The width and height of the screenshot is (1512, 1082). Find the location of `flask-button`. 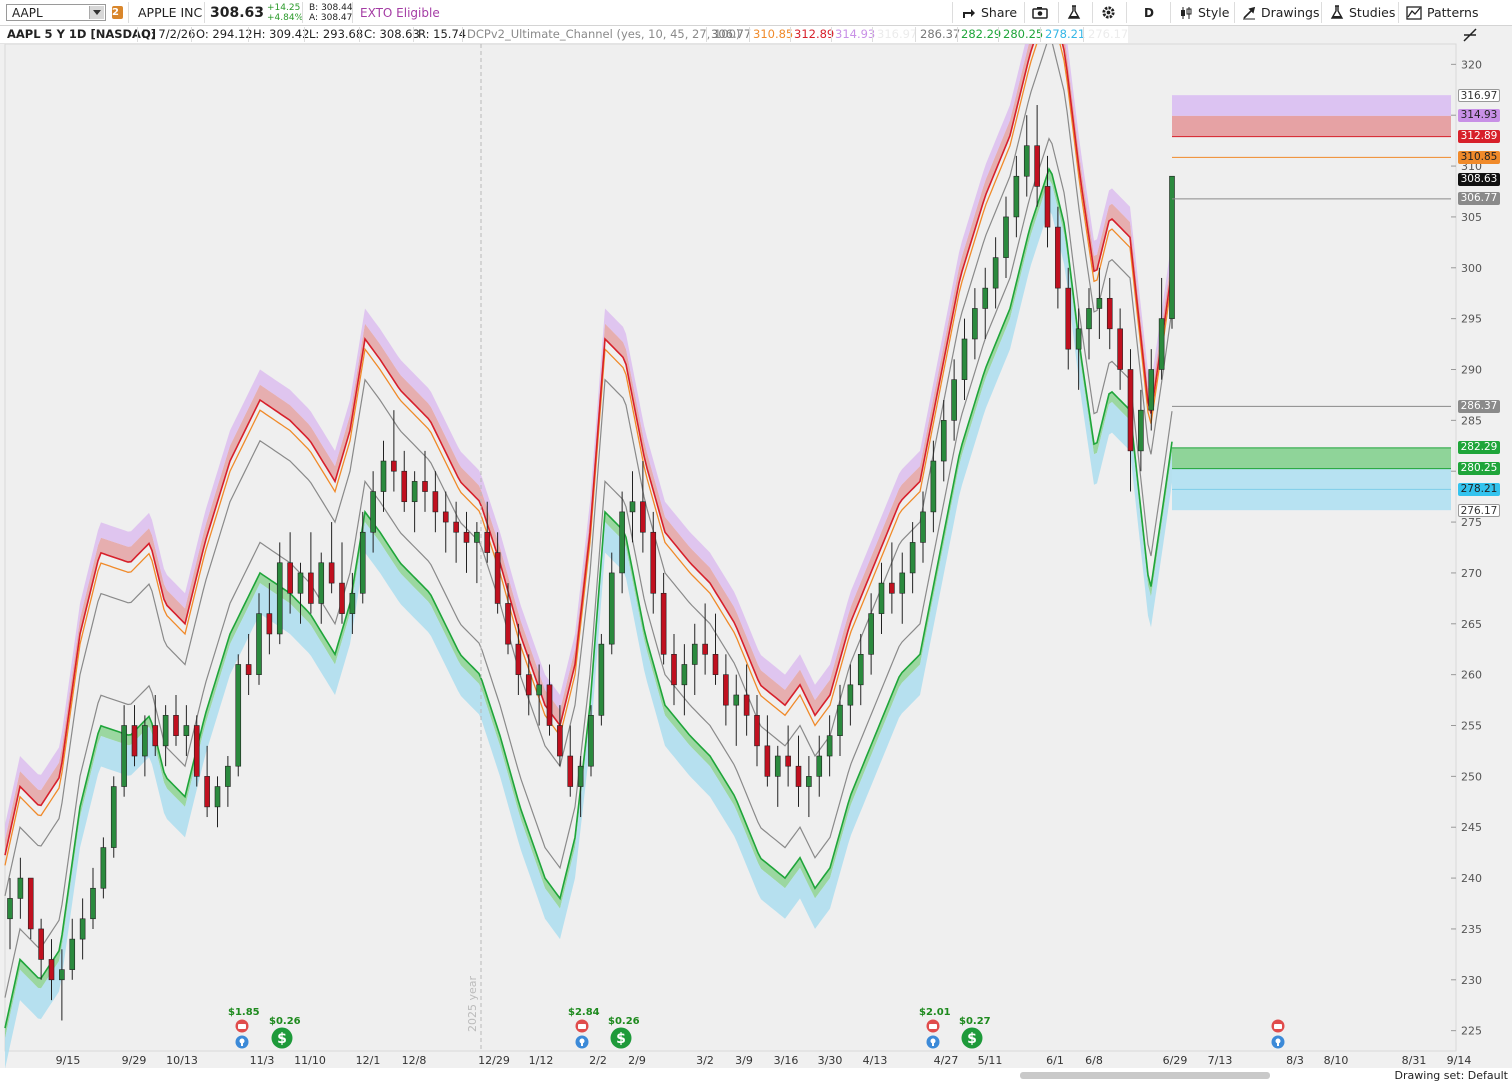

flask-button is located at coordinates (1074, 12).